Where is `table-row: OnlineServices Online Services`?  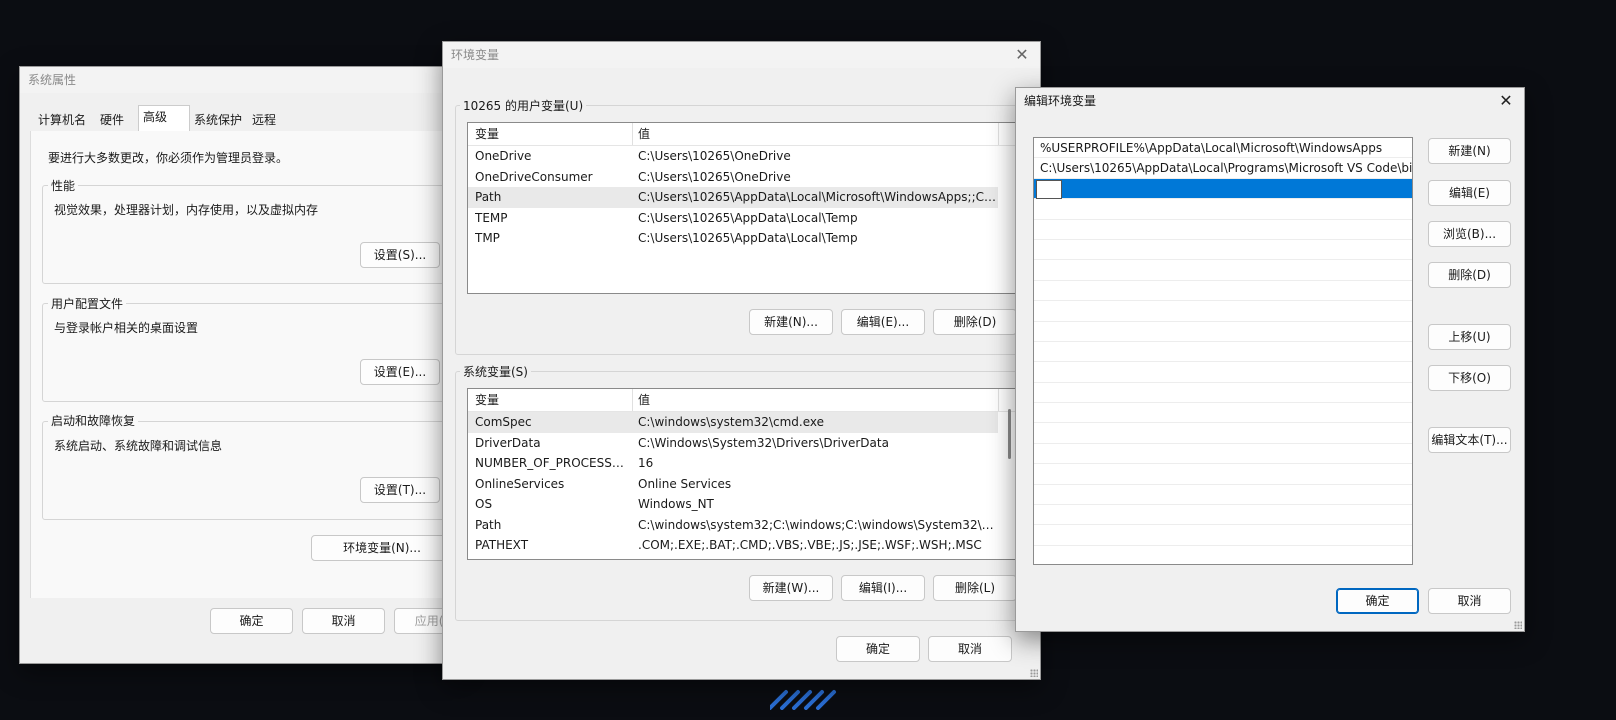
table-row: OnlineServices Online Services is located at coordinates (754, 484).